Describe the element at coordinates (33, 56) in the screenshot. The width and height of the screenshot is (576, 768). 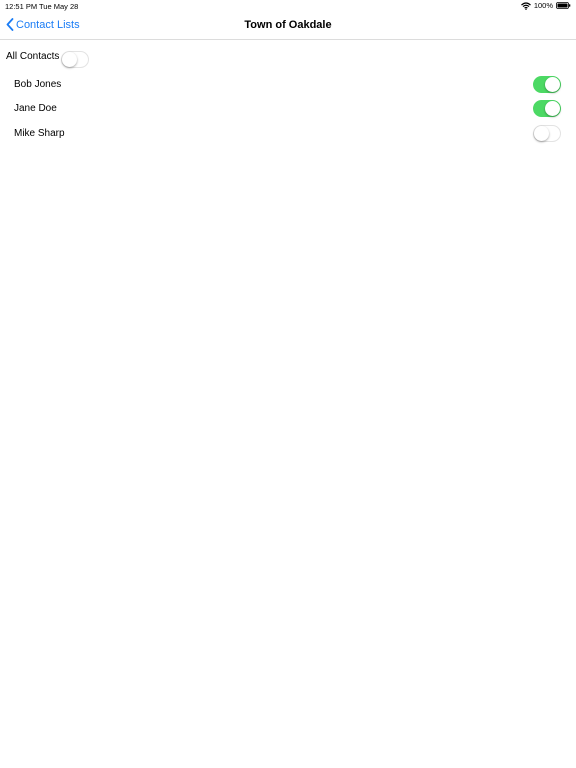
I see `all-contacts-label: All Contacts` at that location.